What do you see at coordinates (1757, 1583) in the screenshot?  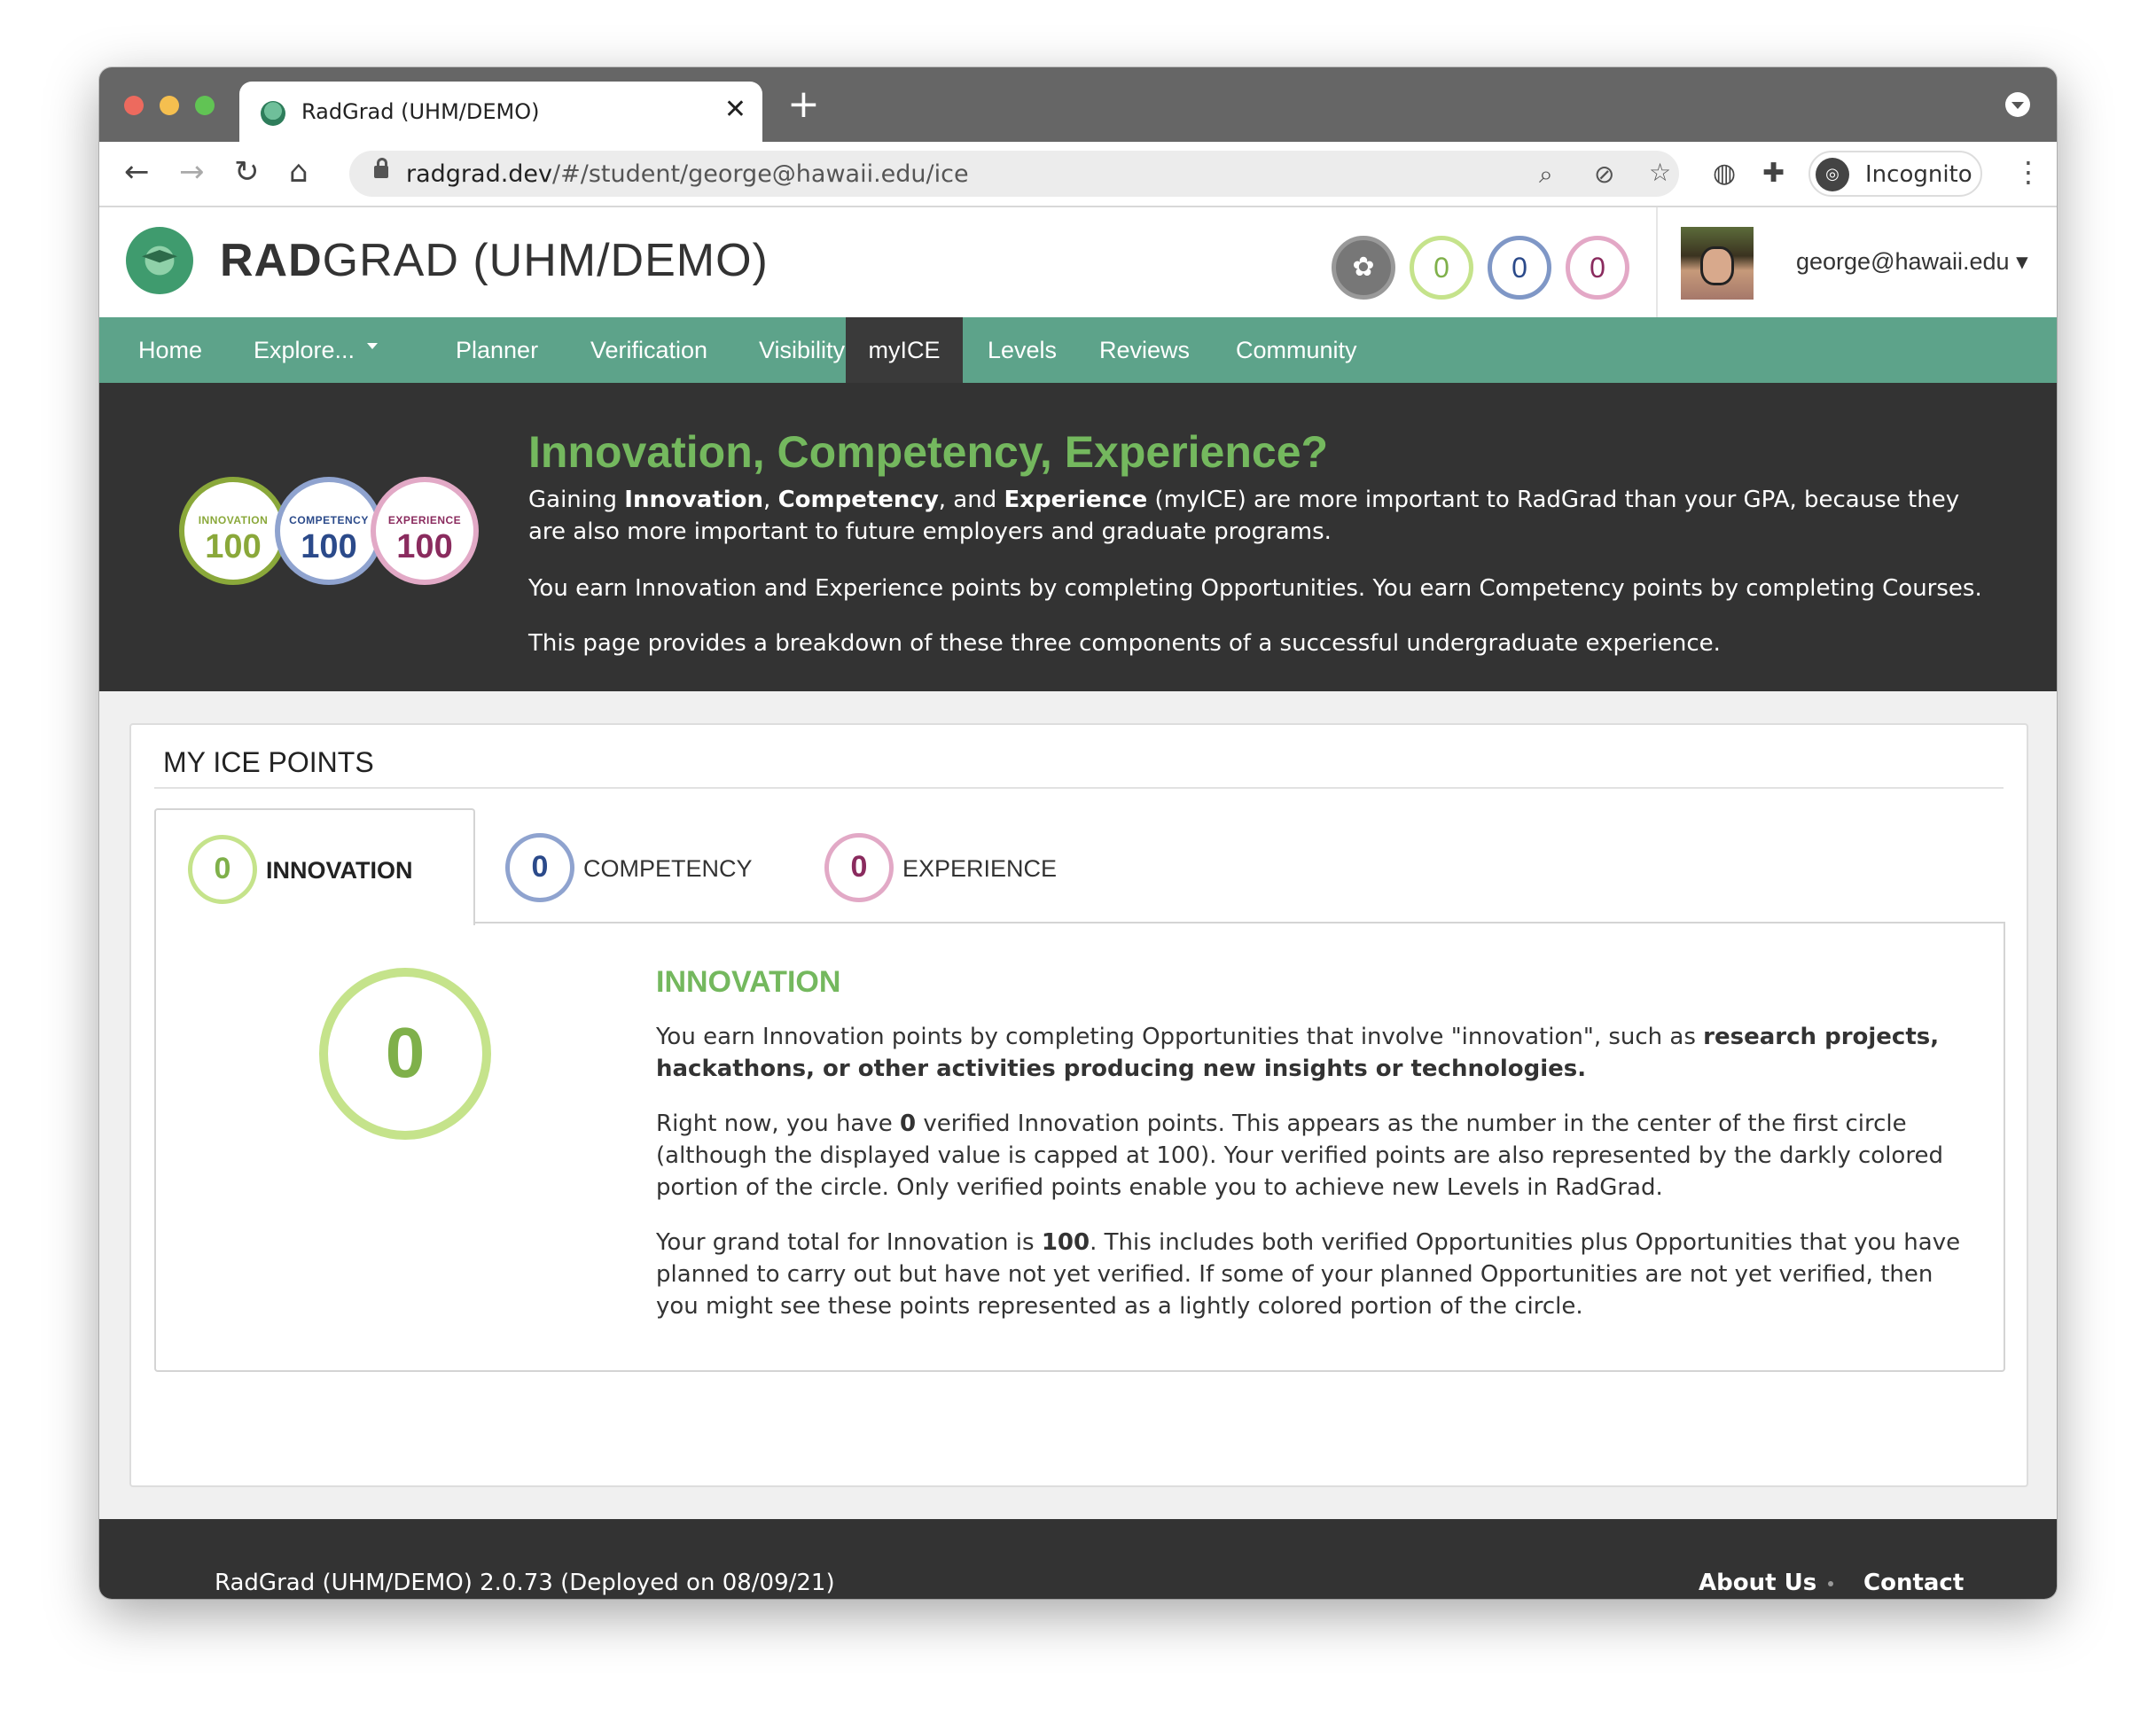 I see `about-us-link: About Us` at bounding box center [1757, 1583].